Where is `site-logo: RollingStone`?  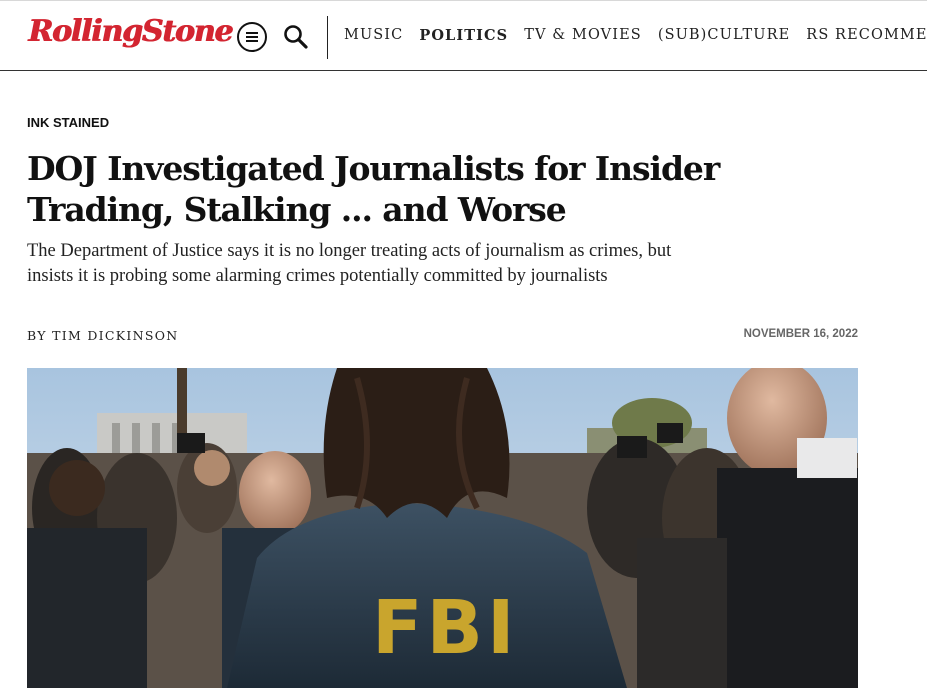
site-logo: RollingStone is located at coordinates (130, 32).